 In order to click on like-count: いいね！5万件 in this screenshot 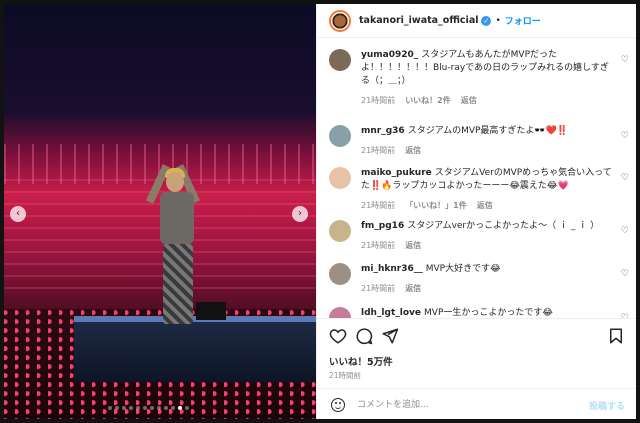, I will do `click(361, 361)`.